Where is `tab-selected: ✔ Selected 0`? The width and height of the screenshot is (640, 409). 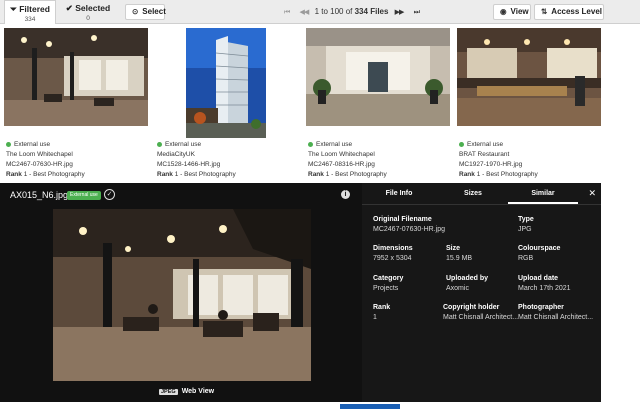 tab-selected: ✔ Selected 0 is located at coordinates (88, 12).